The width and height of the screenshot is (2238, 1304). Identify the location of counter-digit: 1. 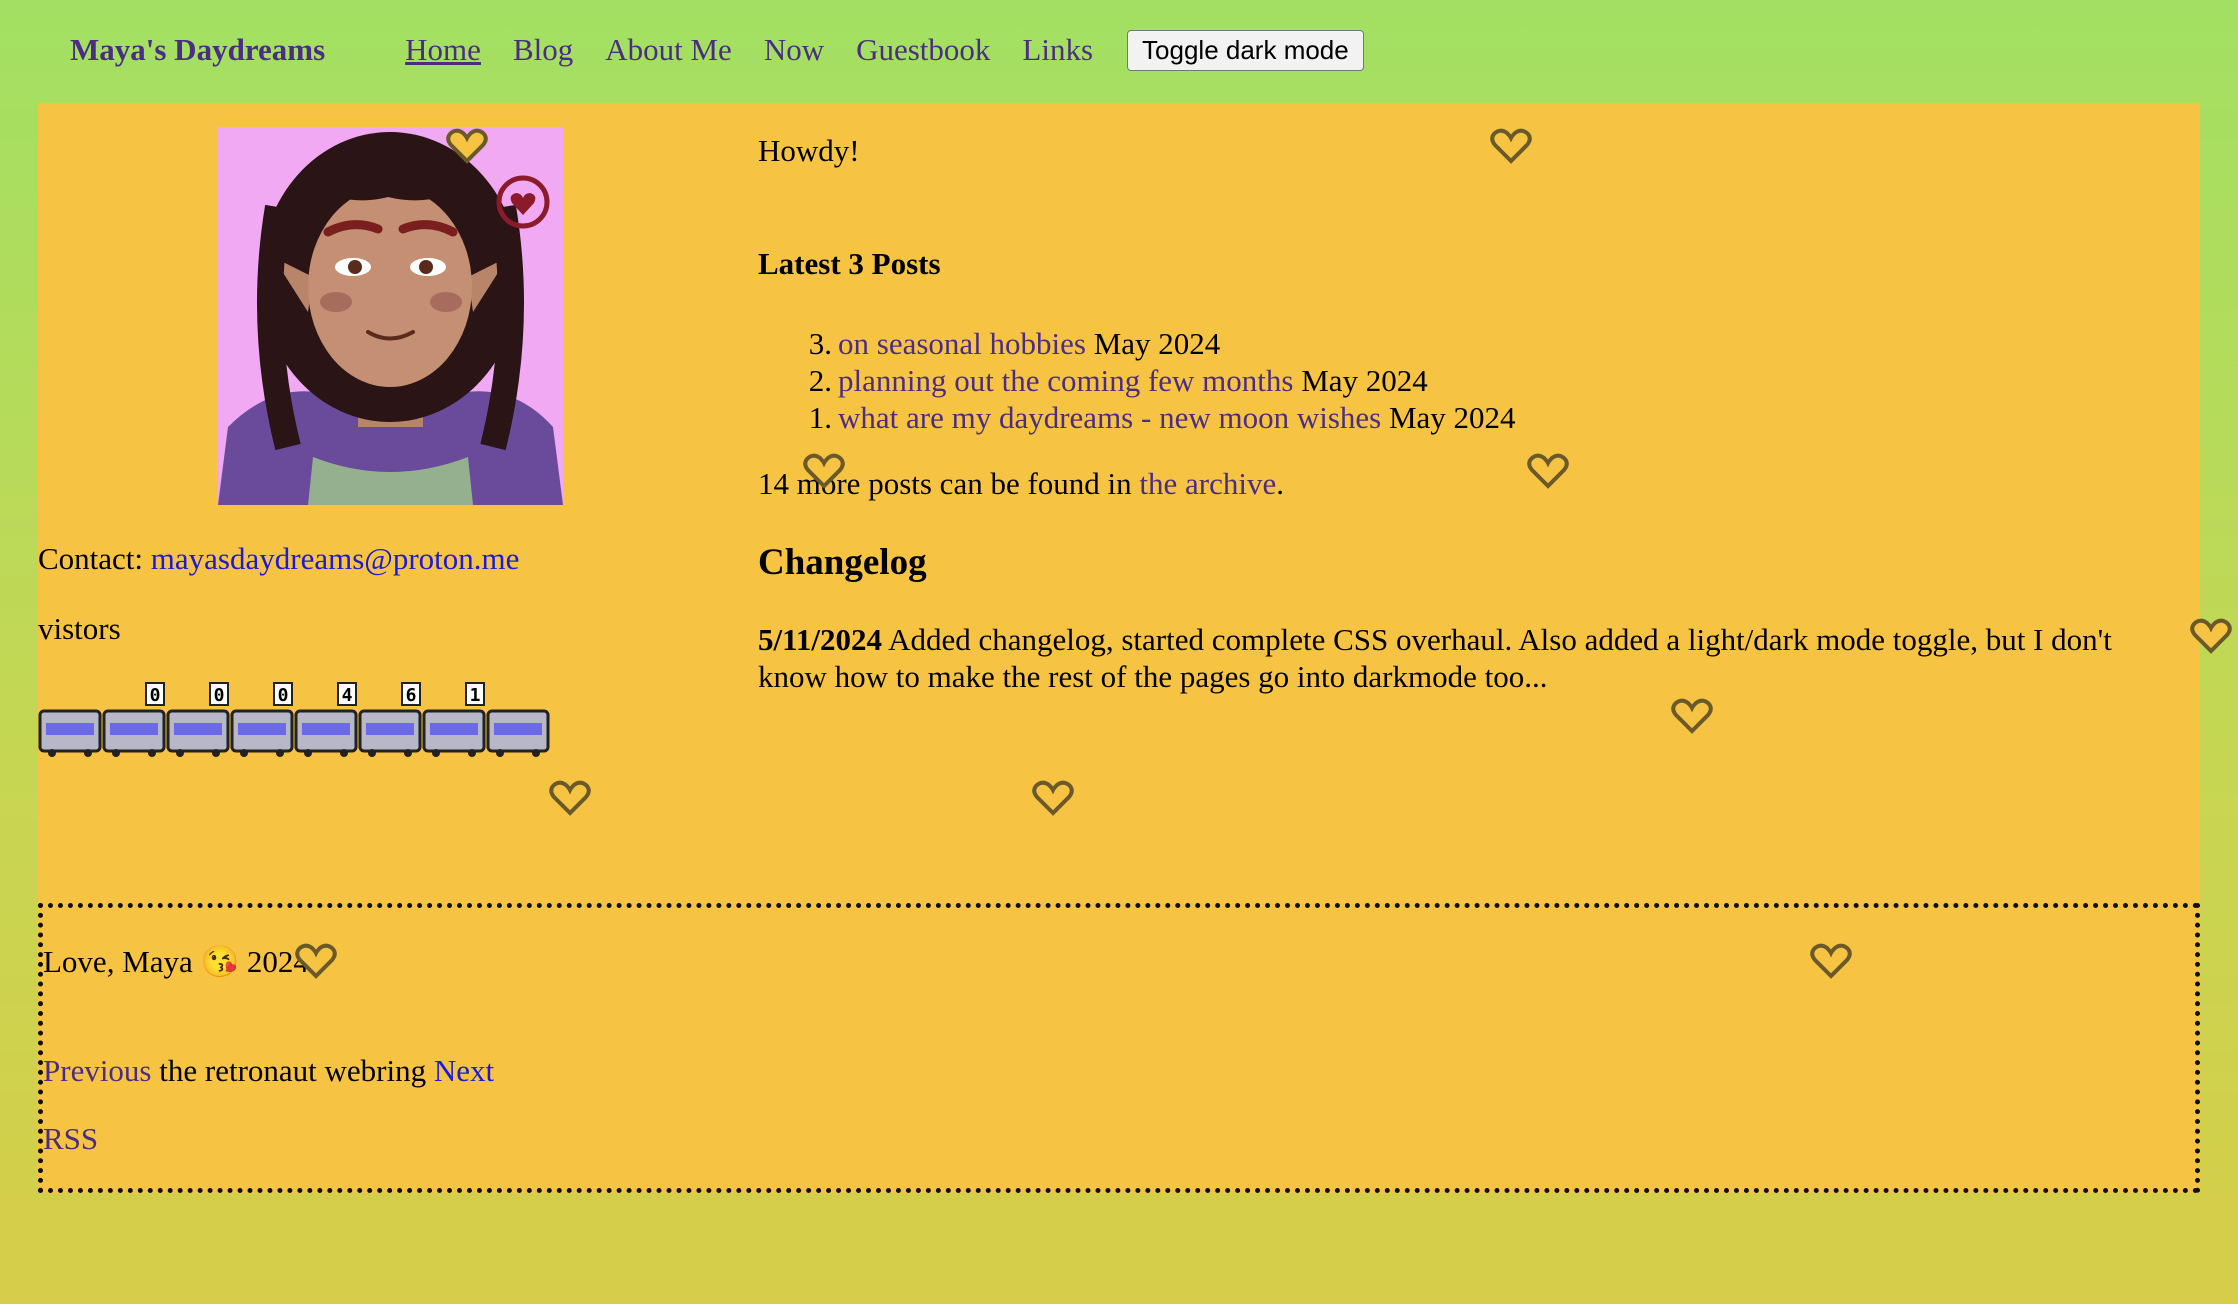
(475, 695).